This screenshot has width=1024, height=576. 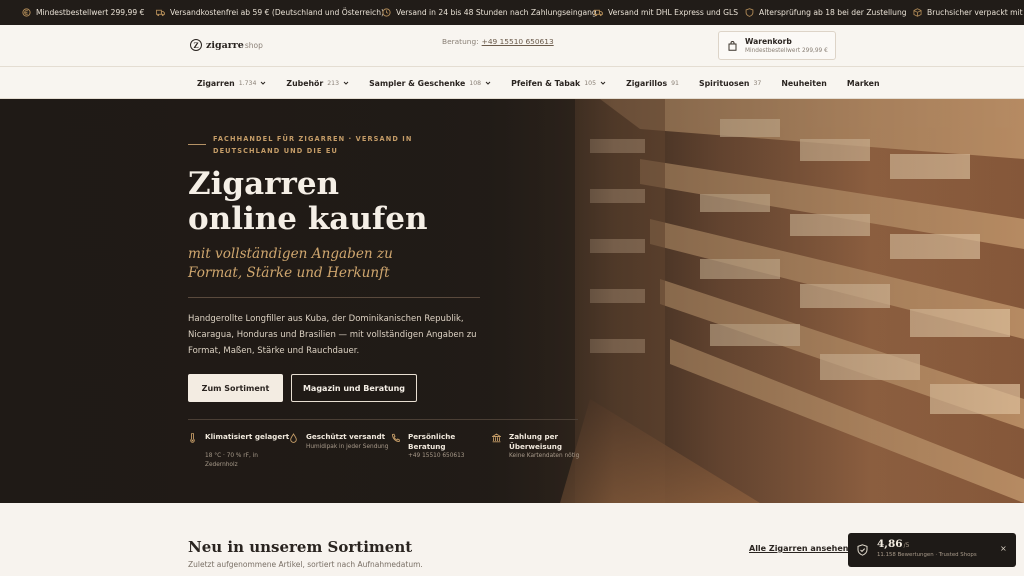 I want to click on rating-score: 4,86/5, so click(x=893, y=544).